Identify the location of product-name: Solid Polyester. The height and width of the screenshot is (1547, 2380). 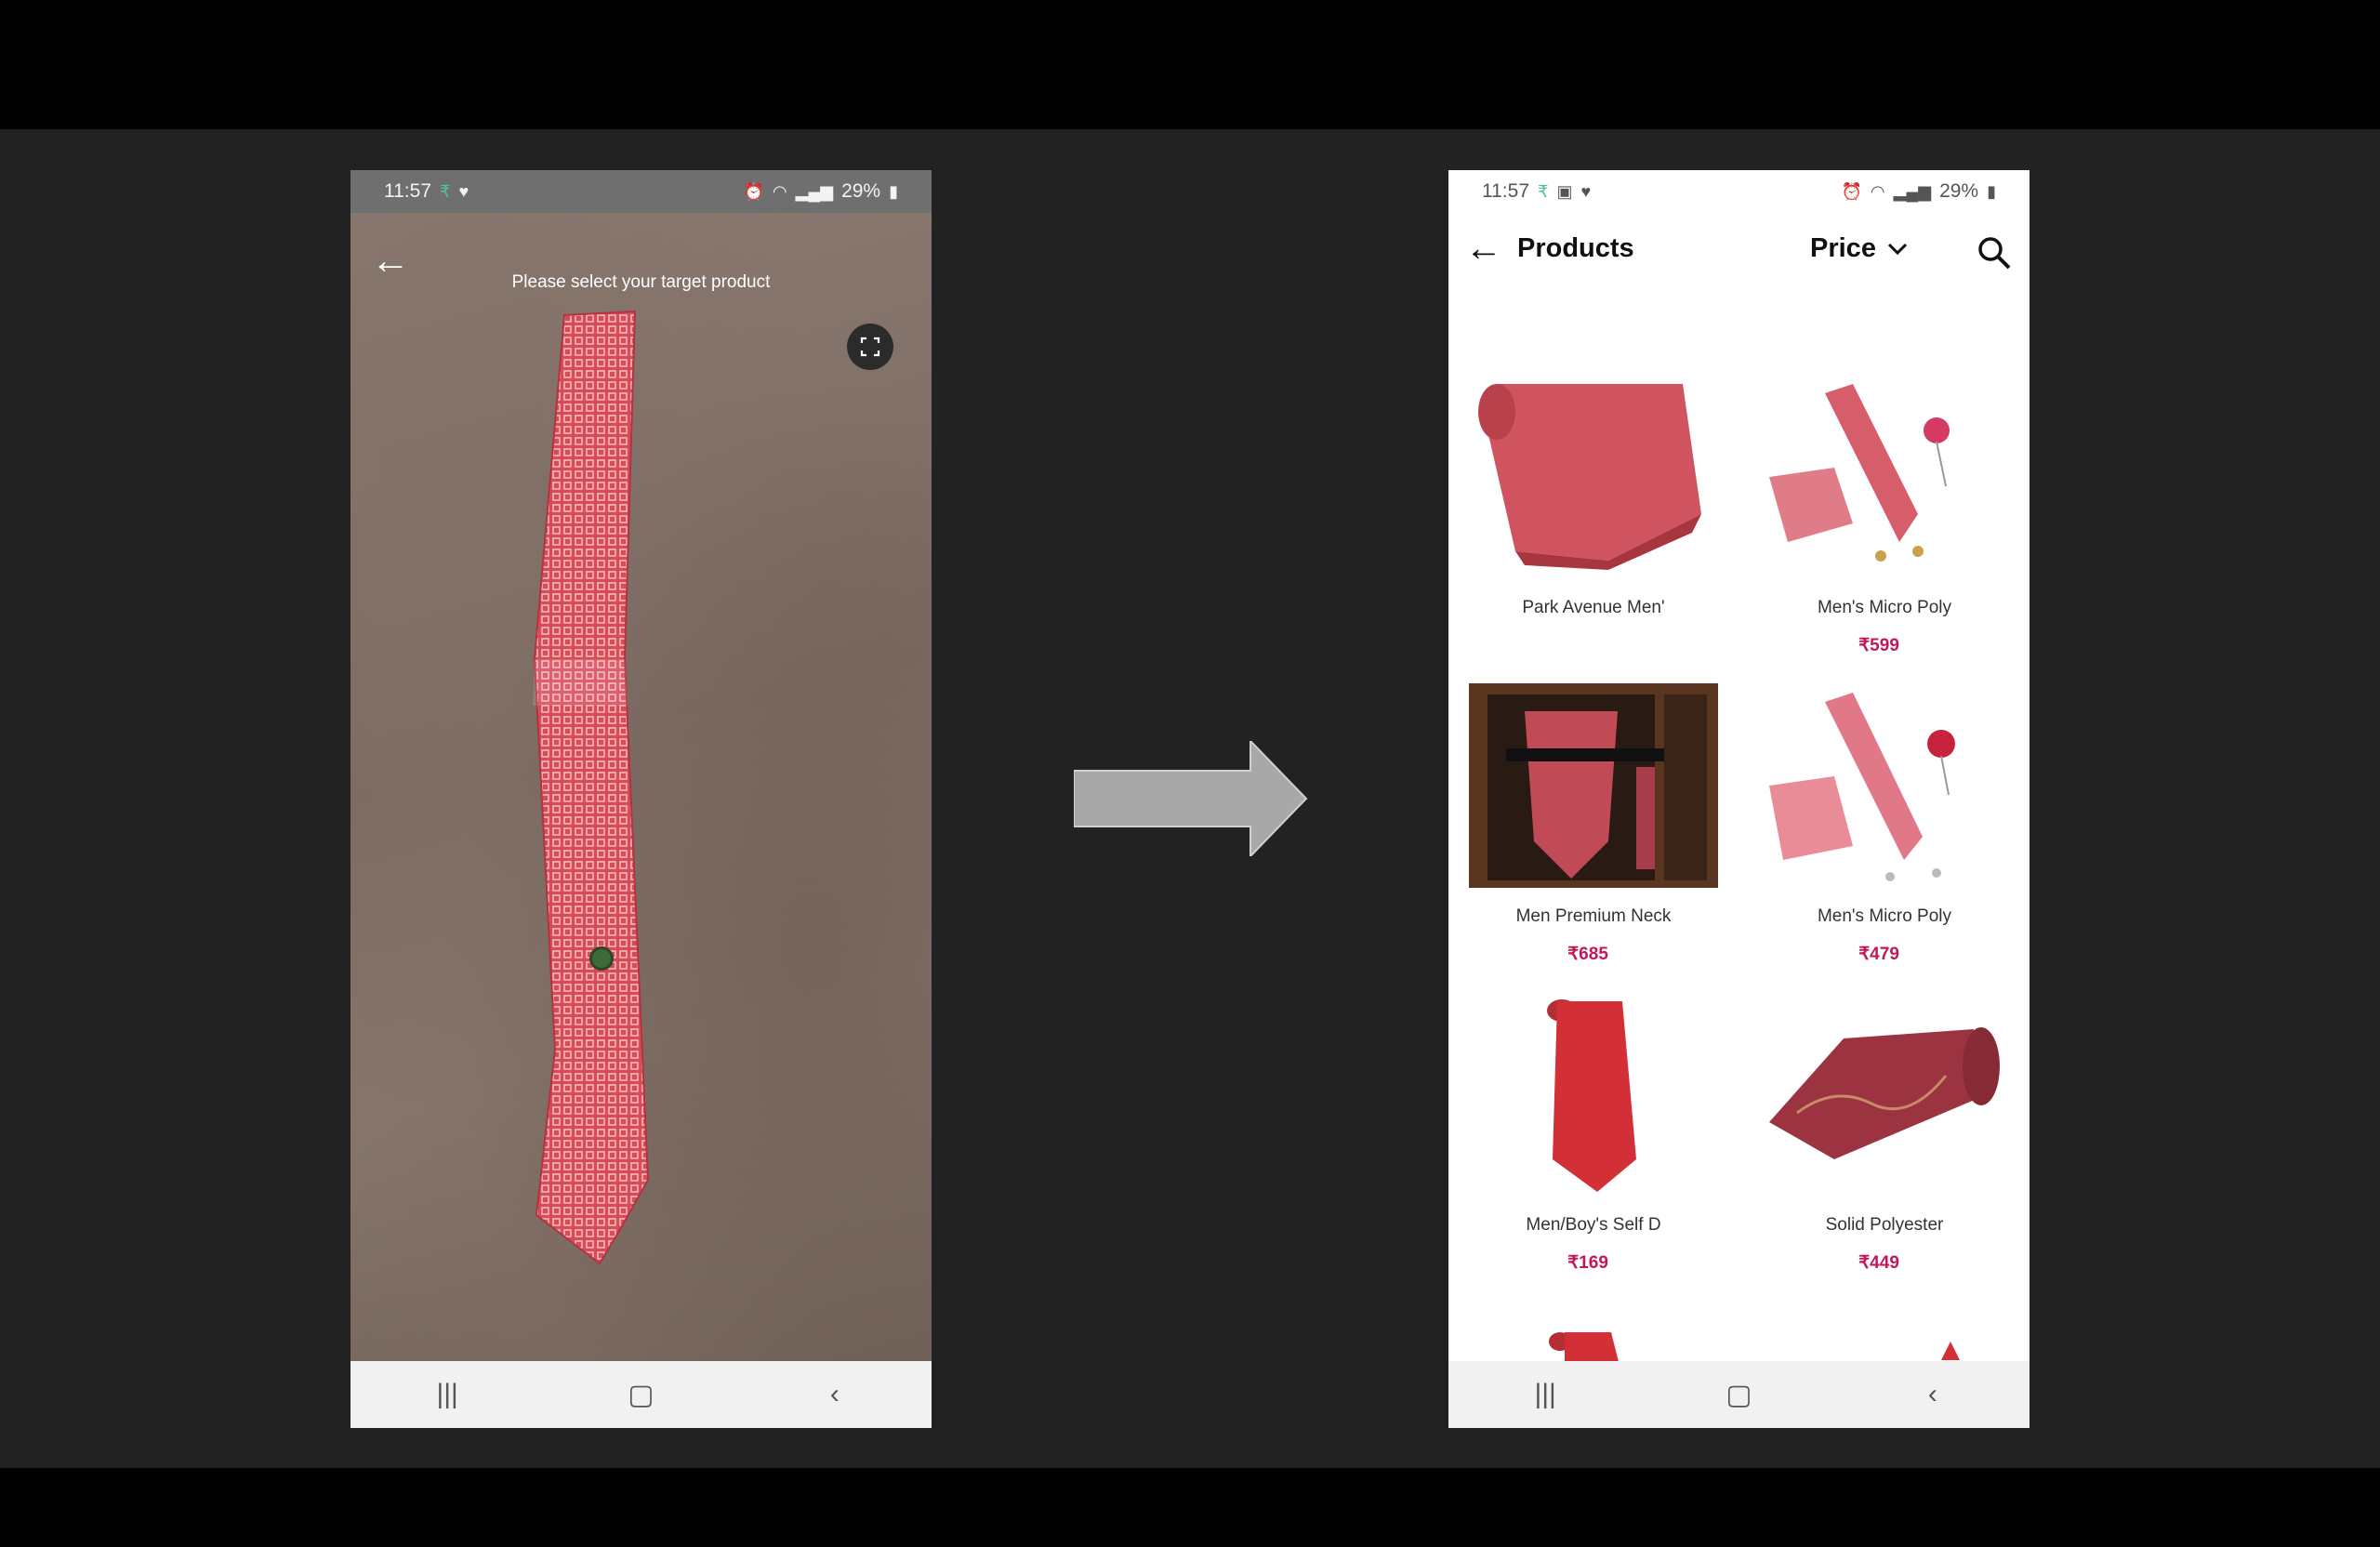
(1884, 1225).